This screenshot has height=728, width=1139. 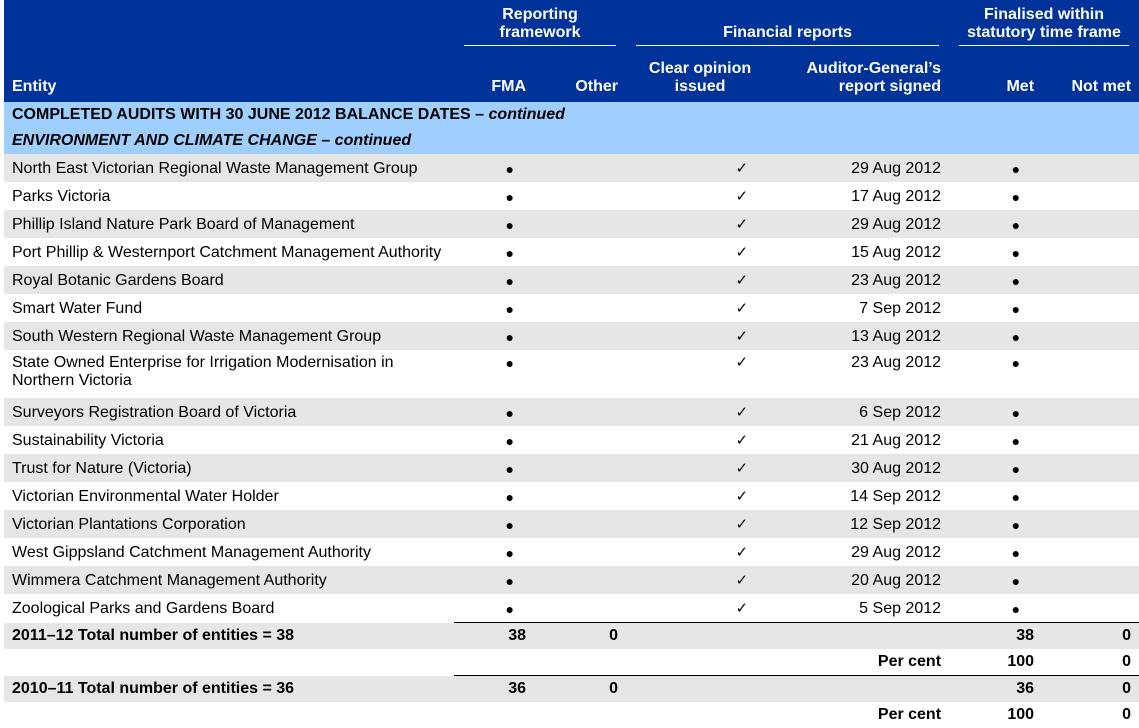 What do you see at coordinates (896, 196) in the screenshot?
I see `report-signed-date: 17 Aug 2012` at bounding box center [896, 196].